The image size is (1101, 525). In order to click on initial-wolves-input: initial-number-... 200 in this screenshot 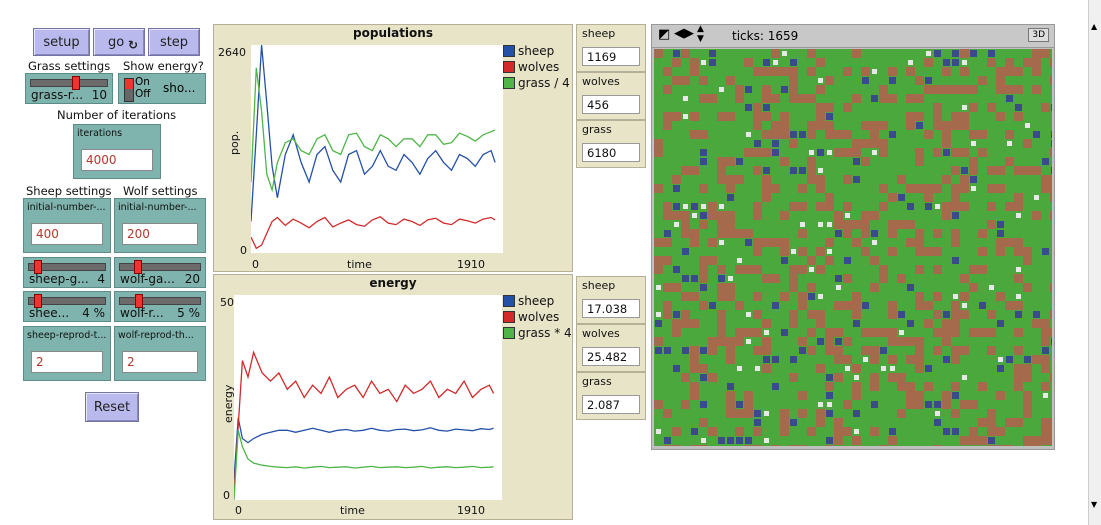, I will do `click(160, 225)`.